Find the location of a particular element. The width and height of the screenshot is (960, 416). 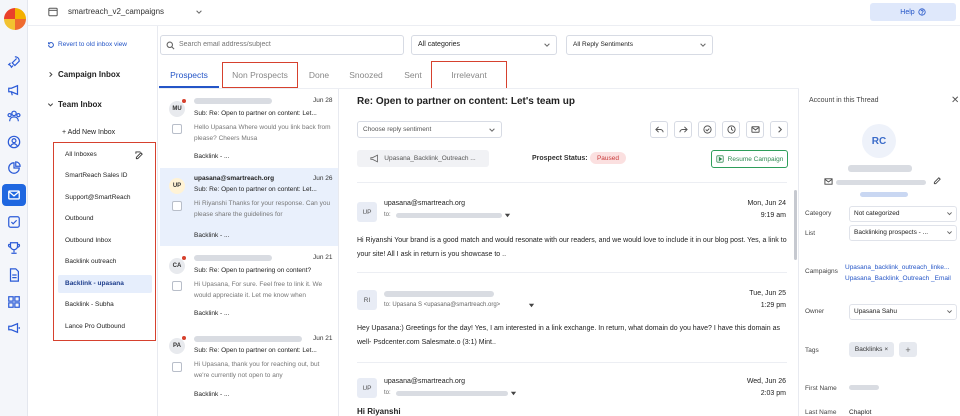

help-button: Help is located at coordinates (913, 12).